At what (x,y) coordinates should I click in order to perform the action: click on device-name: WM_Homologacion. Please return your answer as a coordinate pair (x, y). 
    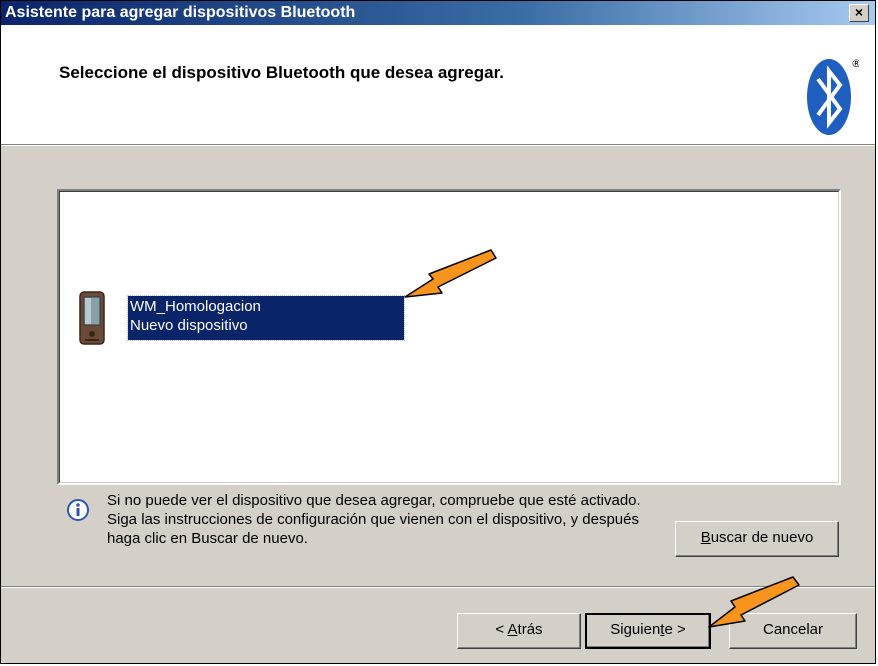
    Looking at the image, I should click on (195, 306).